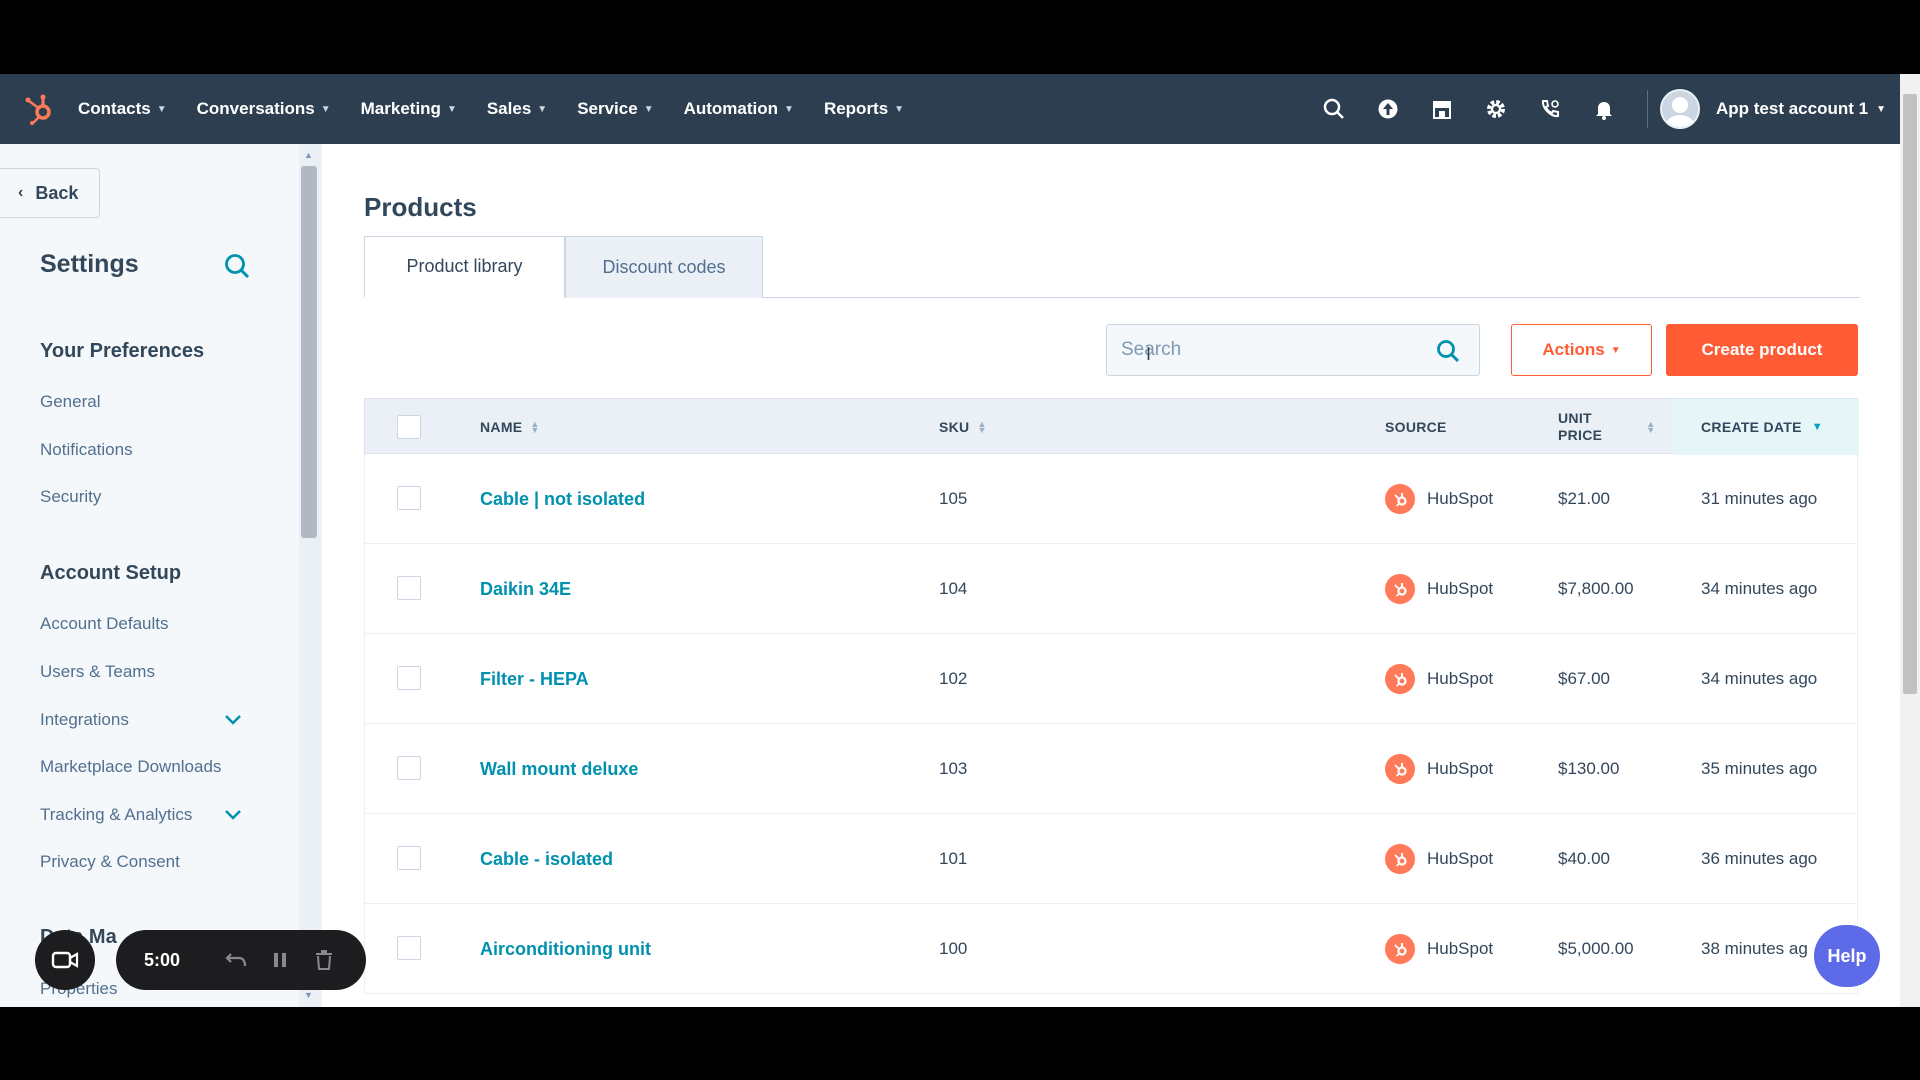  Describe the element at coordinates (39, 109) in the screenshot. I see `hubspot-logo-icon` at that location.